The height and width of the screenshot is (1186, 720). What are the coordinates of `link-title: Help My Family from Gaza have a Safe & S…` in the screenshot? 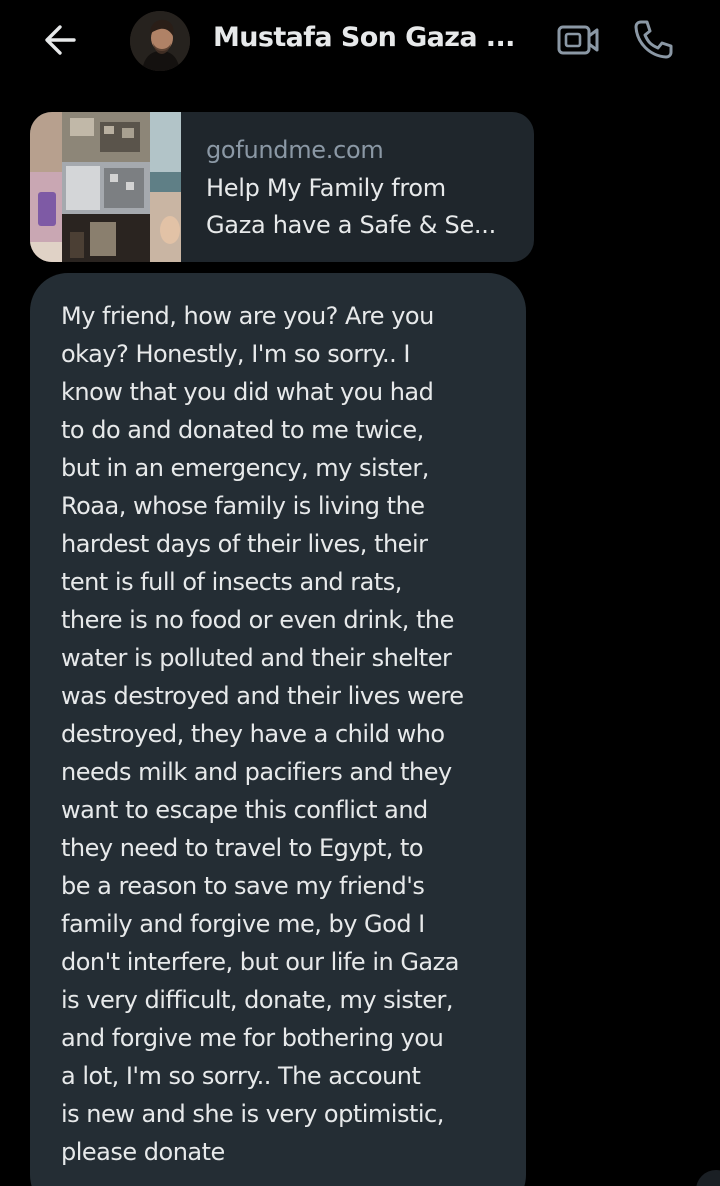 It's located at (365, 207).